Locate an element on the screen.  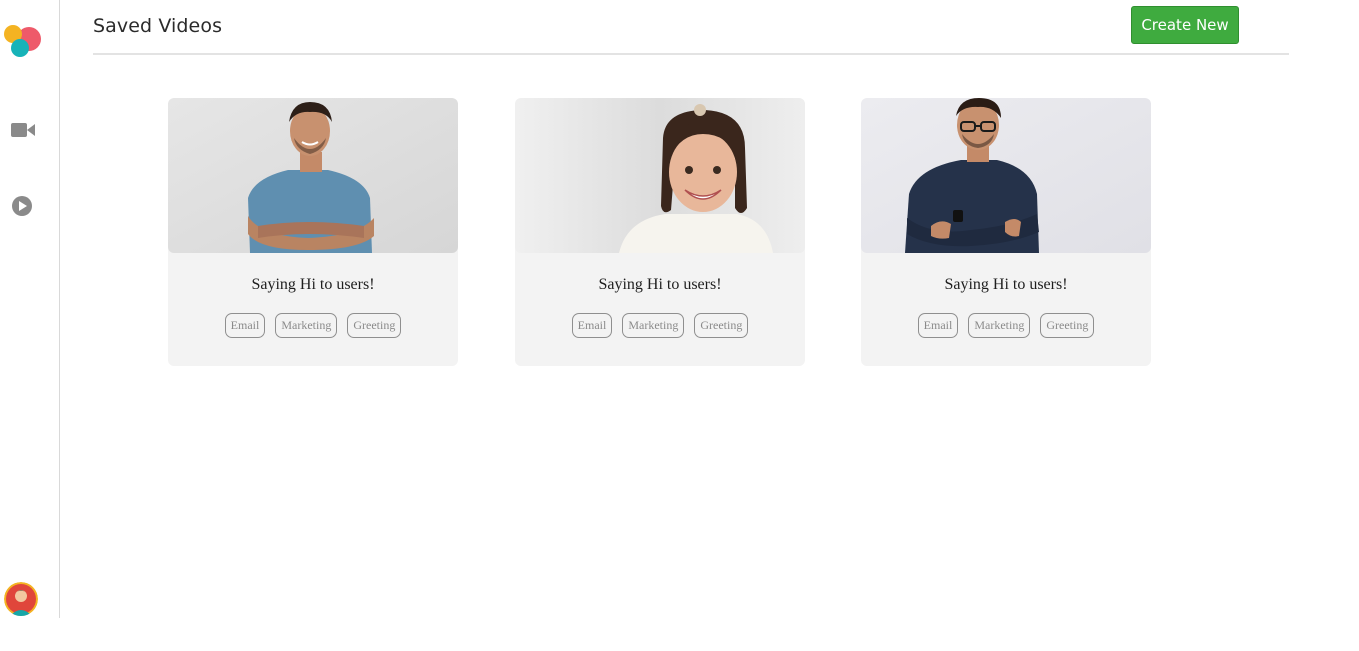
page-title: Saved Videos is located at coordinates (158, 26).